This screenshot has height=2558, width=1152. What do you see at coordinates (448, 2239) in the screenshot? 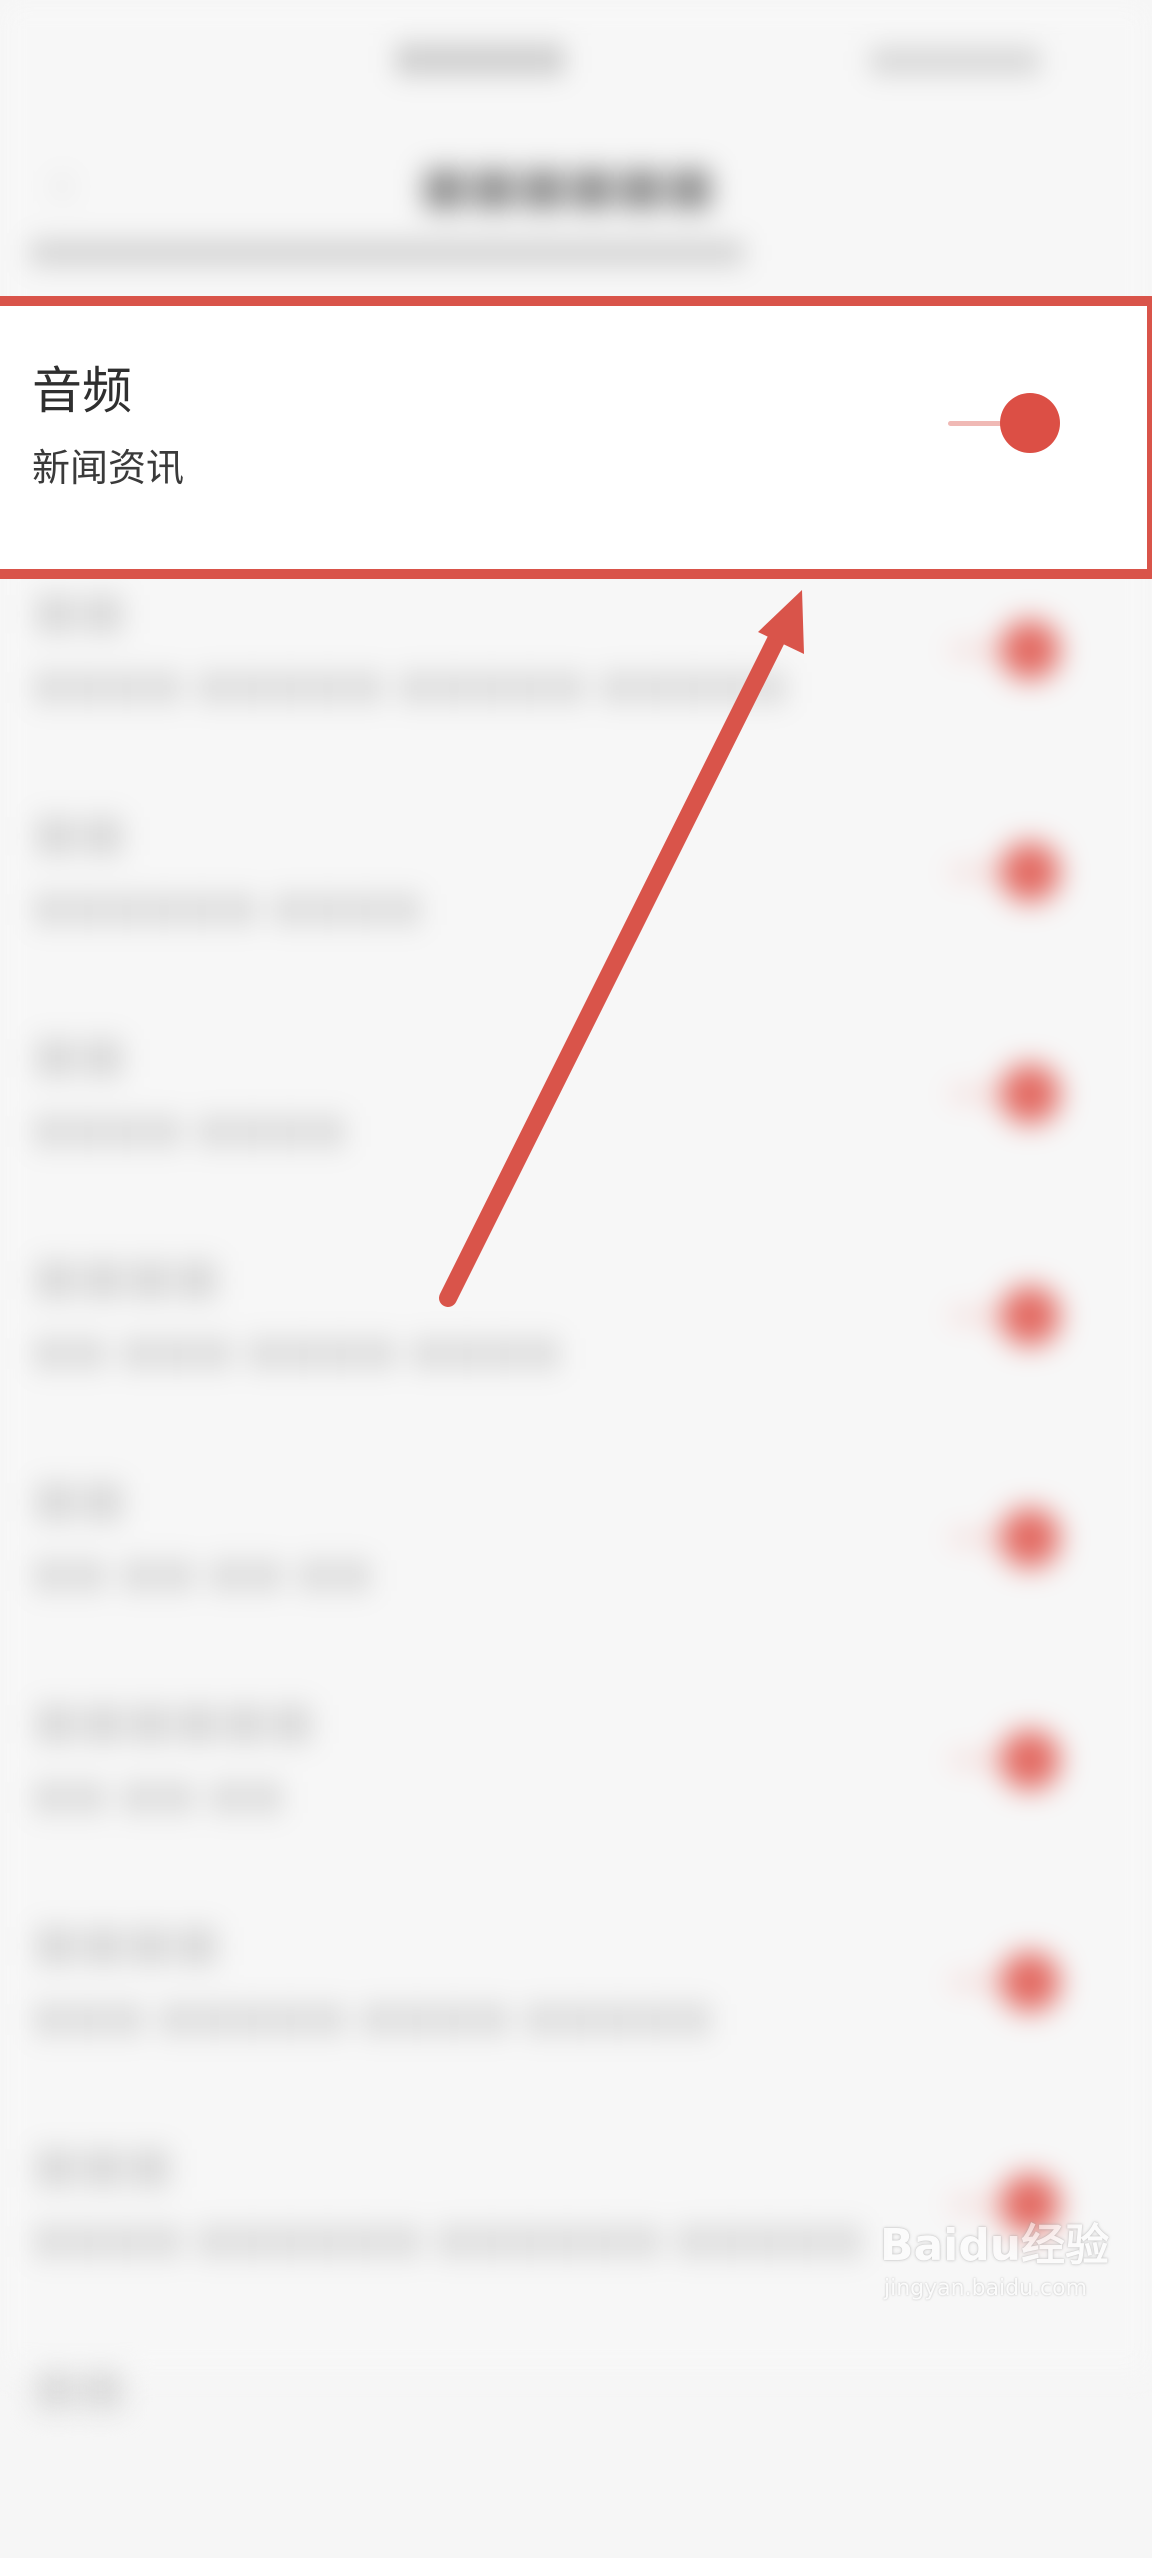
I see `list-item-subtitle-blur: ■■■■ ■■■■■■ ■■■■■■ ■■■■■` at bounding box center [448, 2239].